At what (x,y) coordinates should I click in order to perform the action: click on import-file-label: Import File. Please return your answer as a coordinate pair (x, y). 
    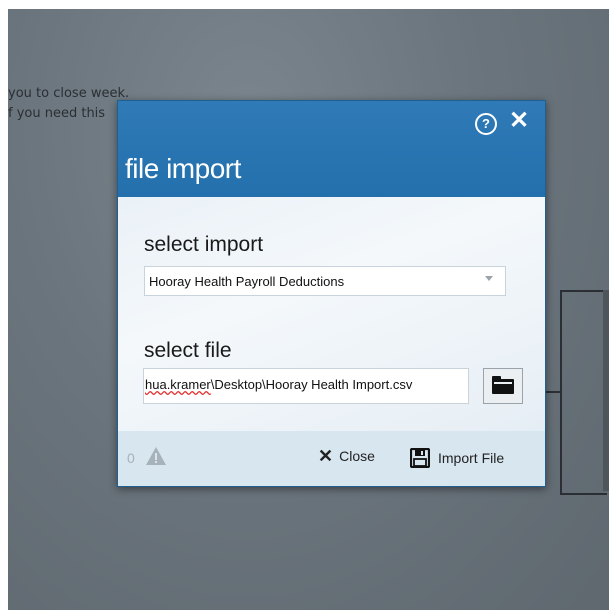
    Looking at the image, I should click on (471, 458).